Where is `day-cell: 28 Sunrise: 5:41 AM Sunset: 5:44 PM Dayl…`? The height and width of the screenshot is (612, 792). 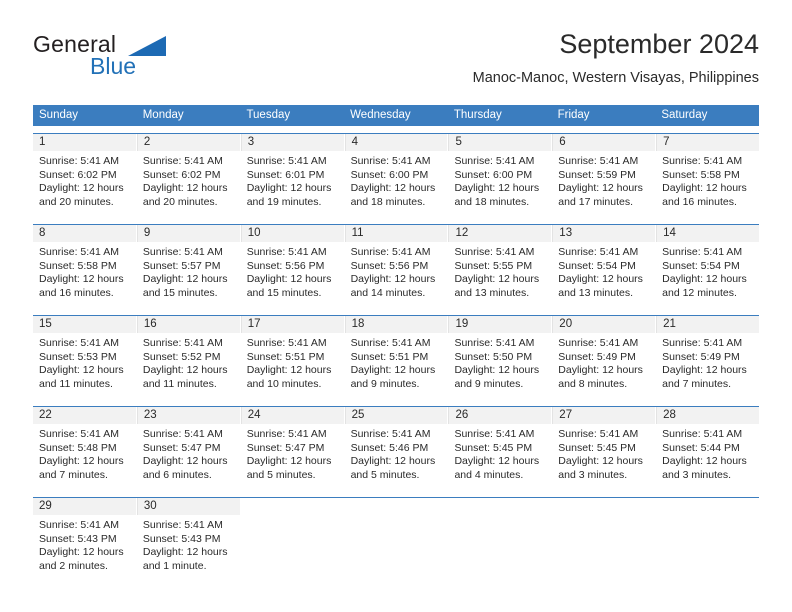 day-cell: 28 Sunrise: 5:41 AM Sunset: 5:44 PM Dayl… is located at coordinates (708, 448).